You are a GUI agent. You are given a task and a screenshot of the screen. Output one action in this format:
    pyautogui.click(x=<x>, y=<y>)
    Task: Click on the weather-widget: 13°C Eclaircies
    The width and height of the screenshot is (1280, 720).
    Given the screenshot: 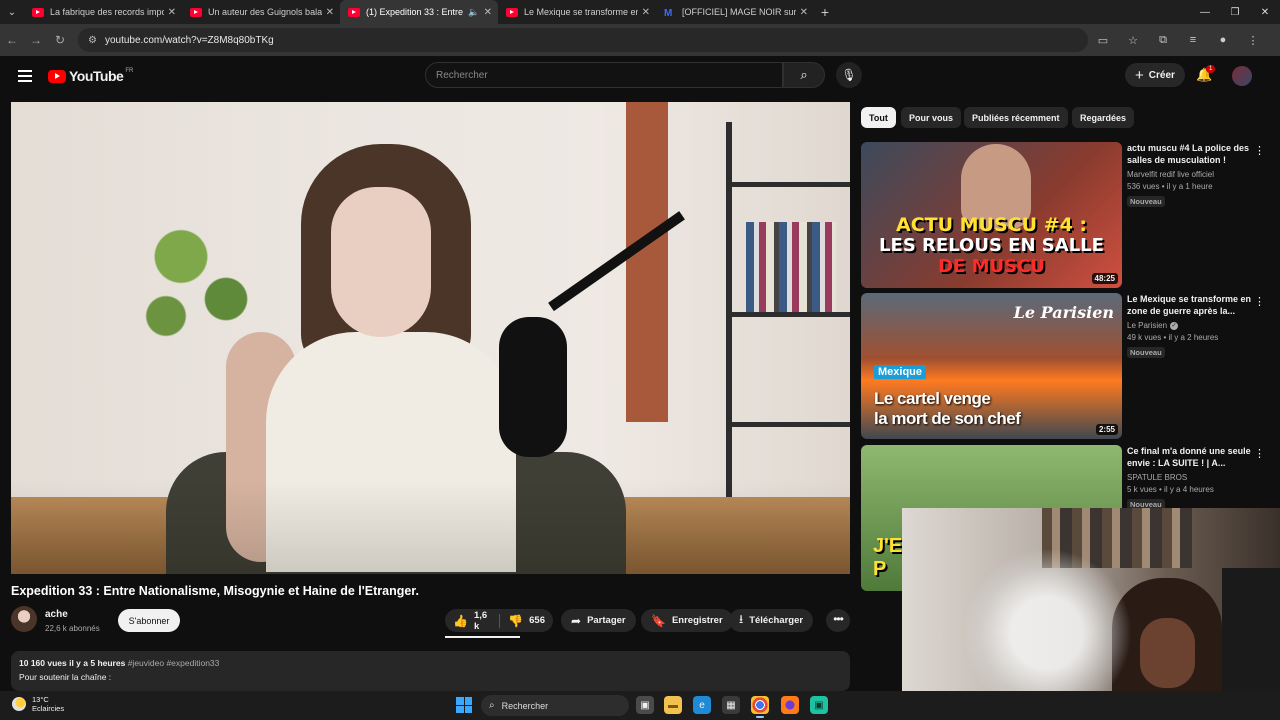 What is the action you would take?
    pyautogui.click(x=38, y=704)
    